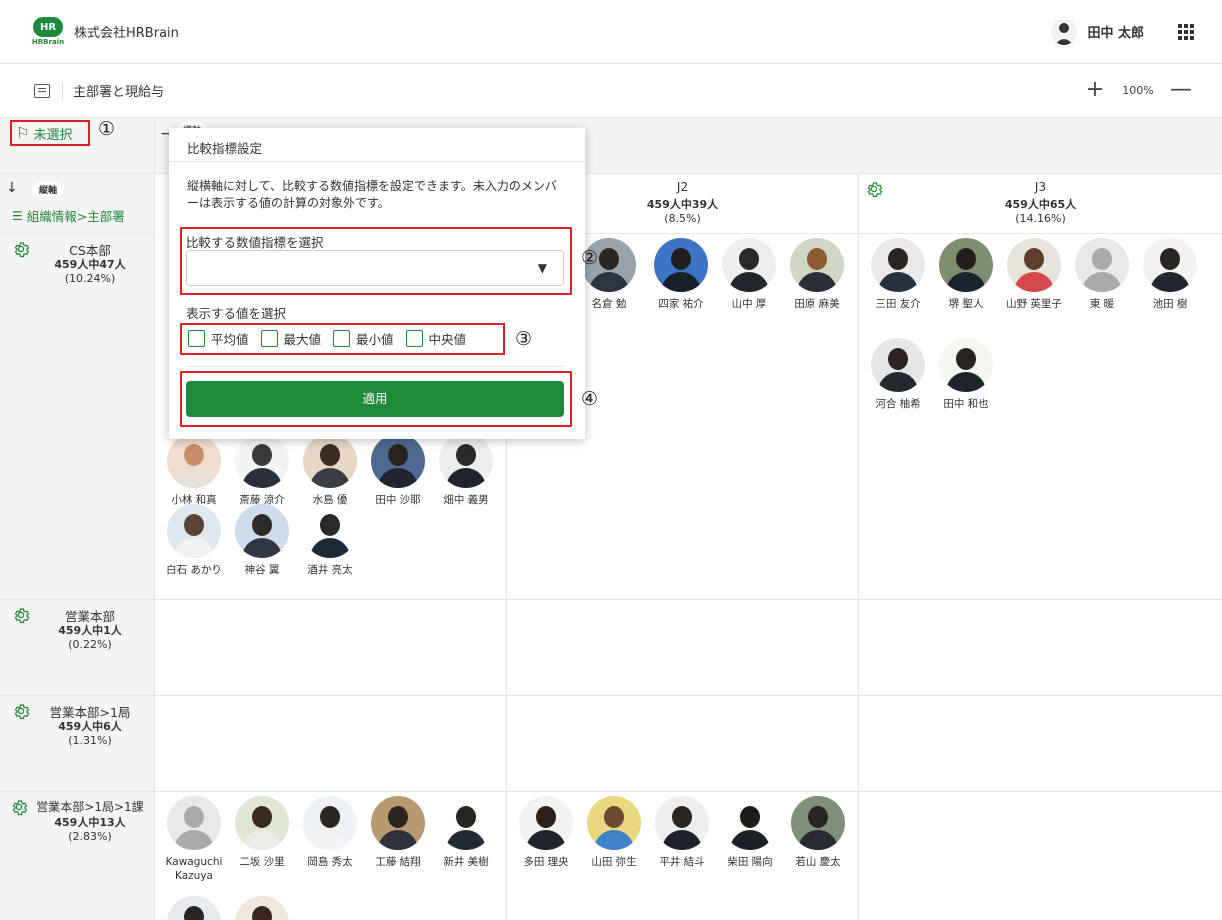 The width and height of the screenshot is (1222, 920). What do you see at coordinates (542, 268) in the screenshot?
I see `caret-down-icon: ▼` at bounding box center [542, 268].